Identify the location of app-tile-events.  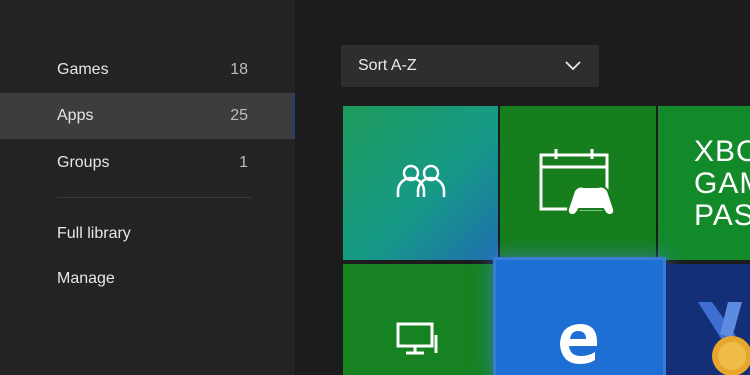
(578, 183).